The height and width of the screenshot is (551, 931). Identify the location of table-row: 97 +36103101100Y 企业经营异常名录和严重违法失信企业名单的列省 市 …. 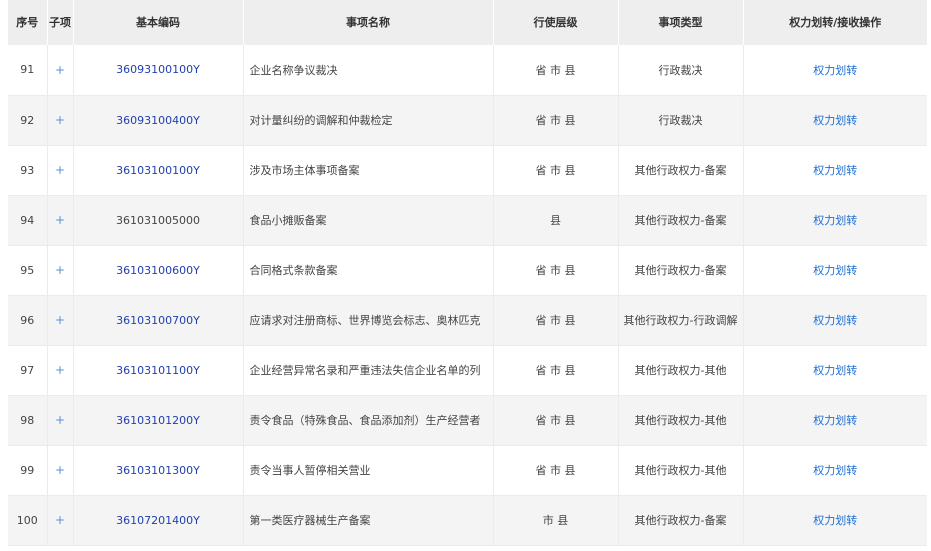
(467, 370).